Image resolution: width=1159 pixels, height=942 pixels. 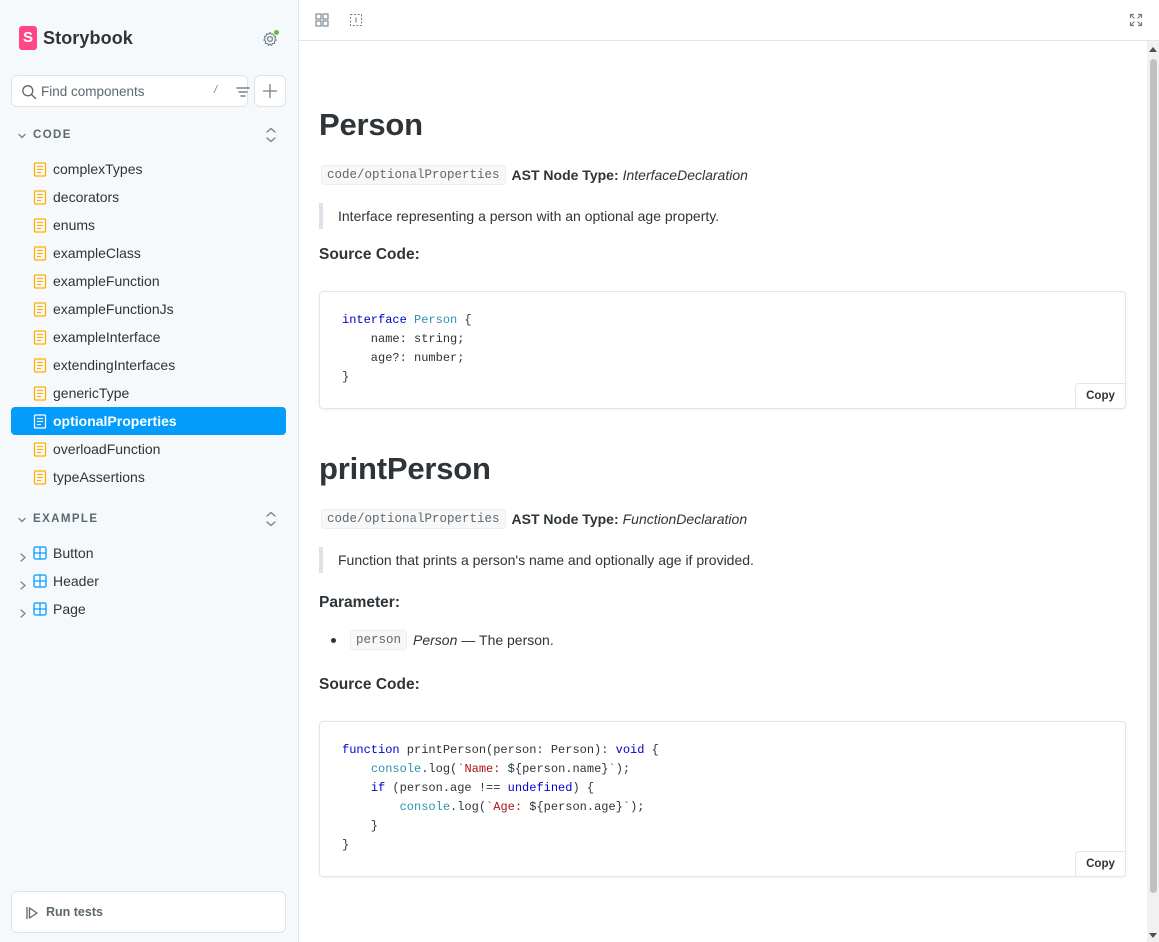 I want to click on brand: S Storybook, so click(x=76, y=38).